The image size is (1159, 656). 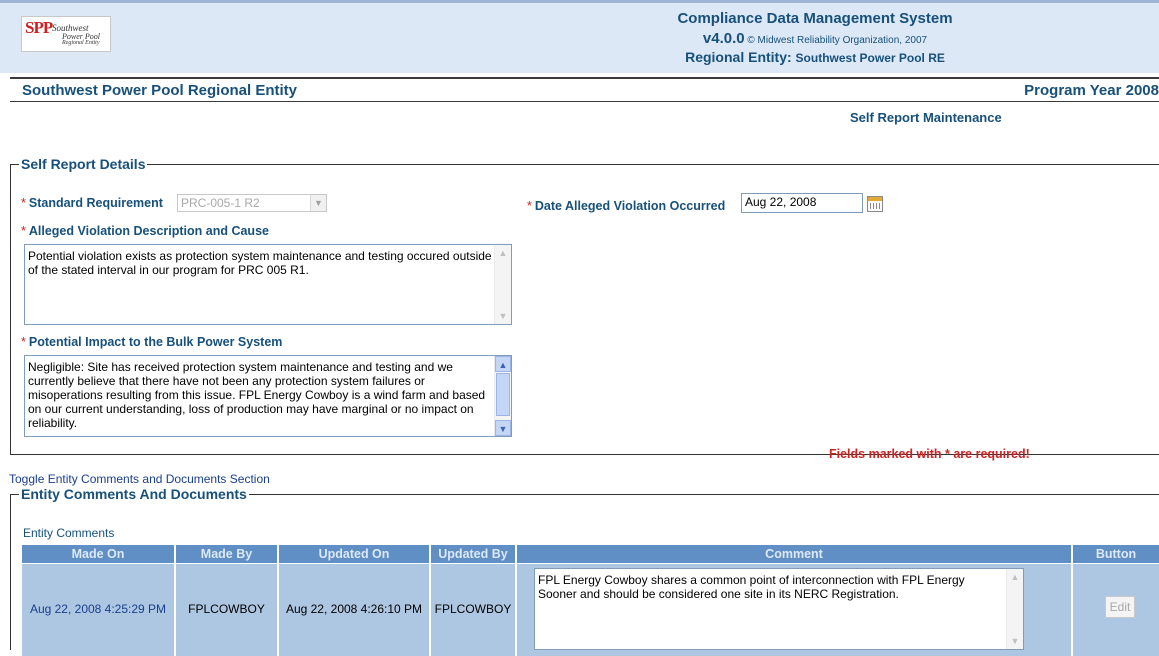 What do you see at coordinates (1014, 609) in the screenshot?
I see `comment-scrollbar: ▲ ▼` at bounding box center [1014, 609].